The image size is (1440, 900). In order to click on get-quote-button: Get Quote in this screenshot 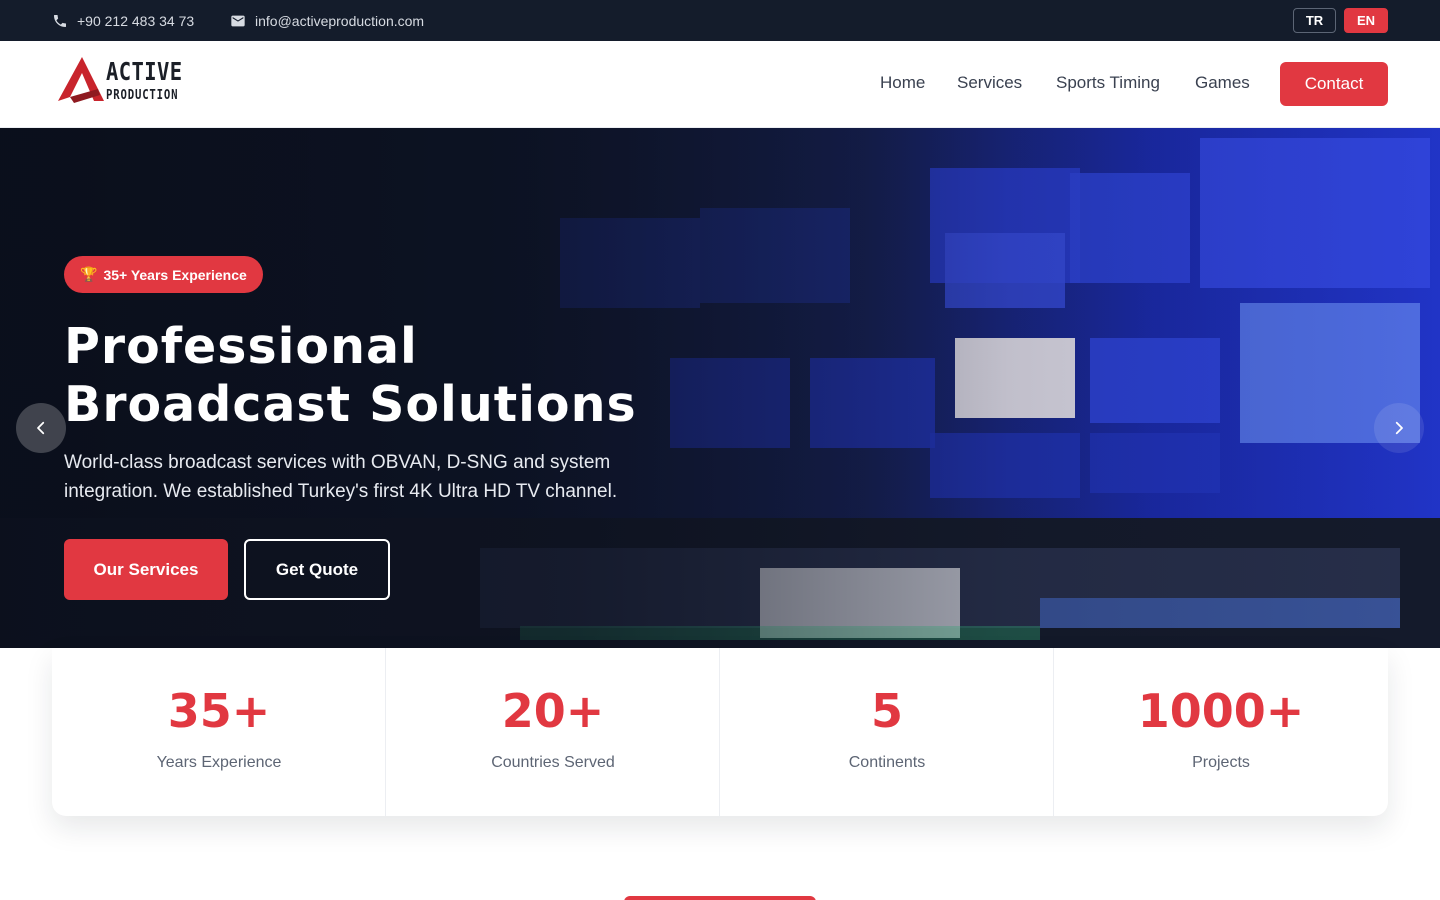, I will do `click(317, 569)`.